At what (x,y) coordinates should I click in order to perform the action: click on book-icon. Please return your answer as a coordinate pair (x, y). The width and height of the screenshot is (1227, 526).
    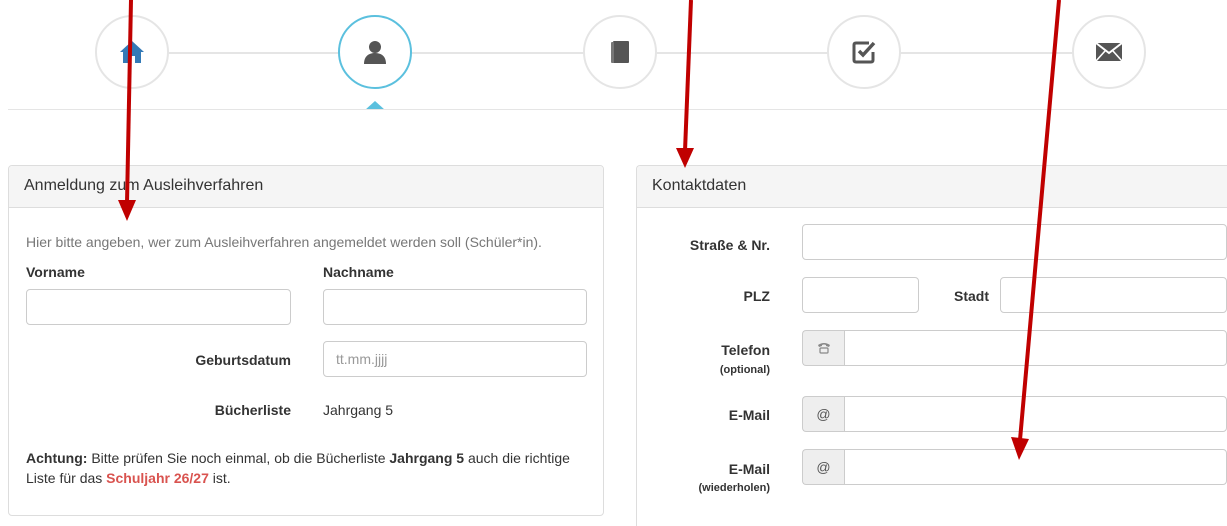
    Looking at the image, I should click on (620, 52).